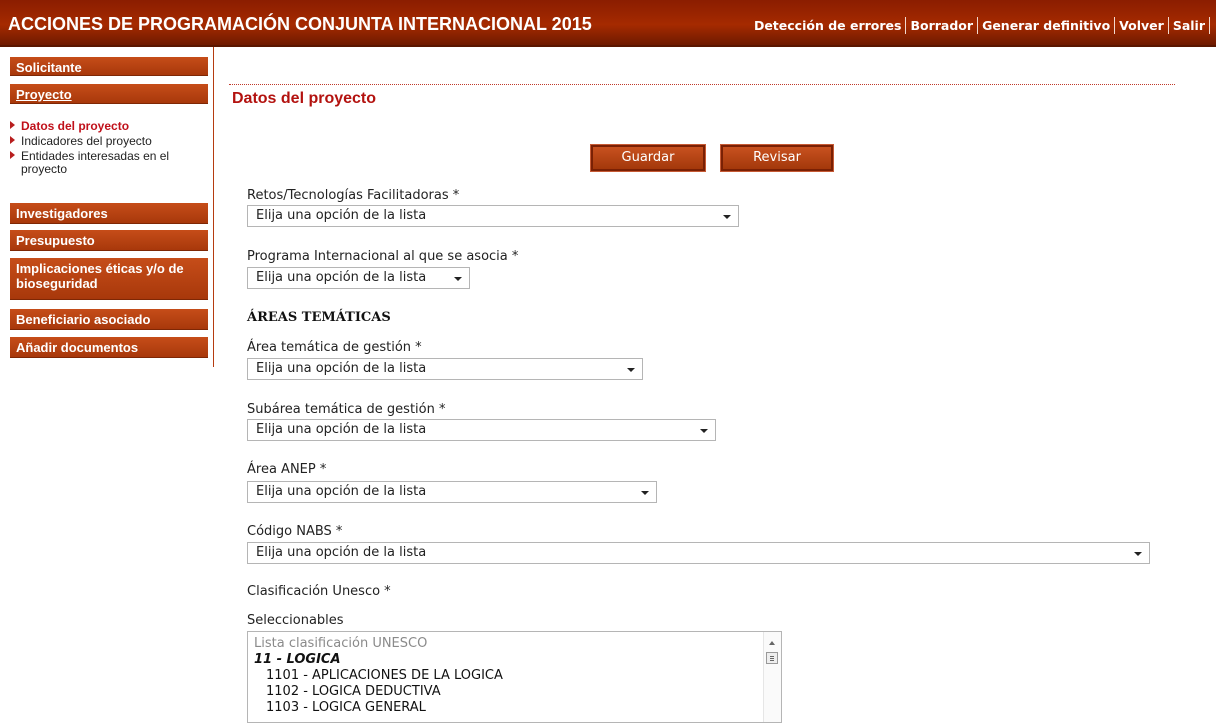  What do you see at coordinates (109, 279) in the screenshot?
I see `sidebar-item-implicaciones-eticas: Implicaciones éticas y/o de bioseguridad` at bounding box center [109, 279].